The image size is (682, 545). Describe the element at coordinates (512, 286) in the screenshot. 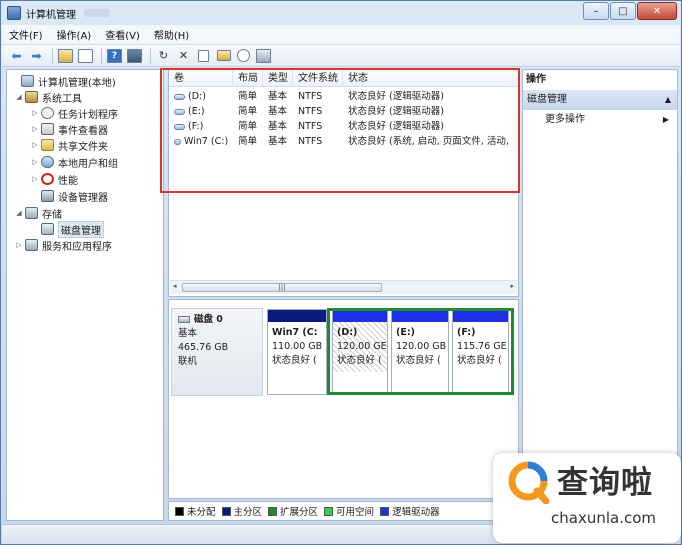

I see `scroll-right-icon: ▸` at that location.